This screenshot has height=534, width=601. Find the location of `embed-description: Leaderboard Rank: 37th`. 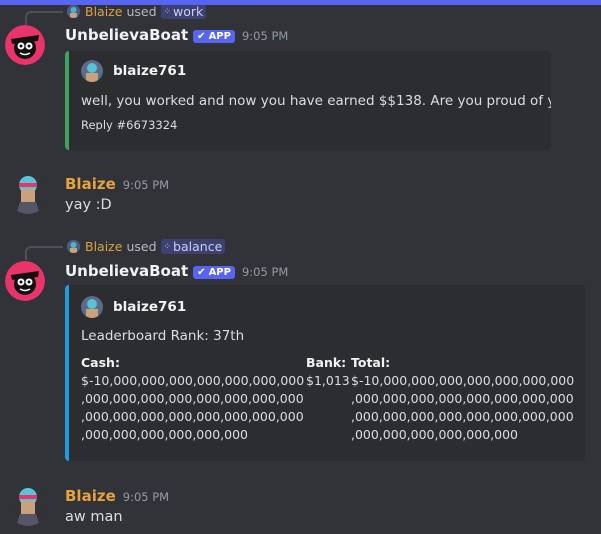

embed-description: Leaderboard Rank: 37th is located at coordinates (163, 336).